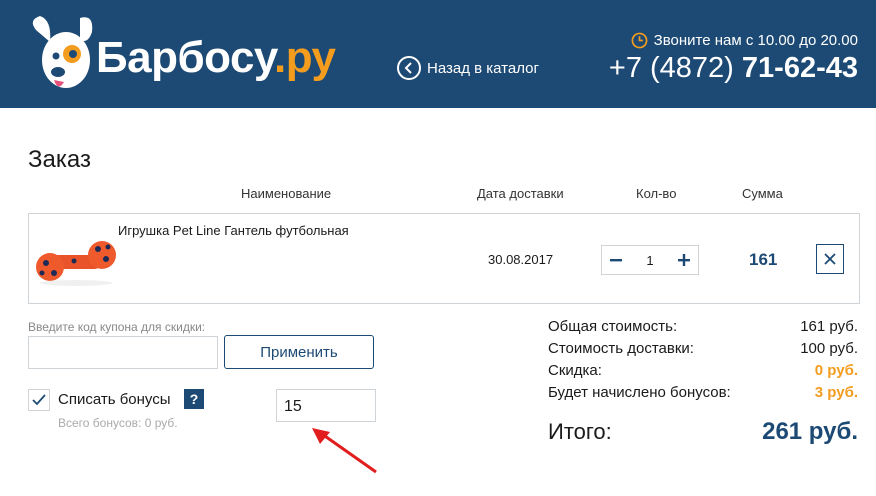 The height and width of the screenshot is (496, 876). Describe the element at coordinates (836, 370) in the screenshot. I see `summary-value: 0 руб.` at that location.